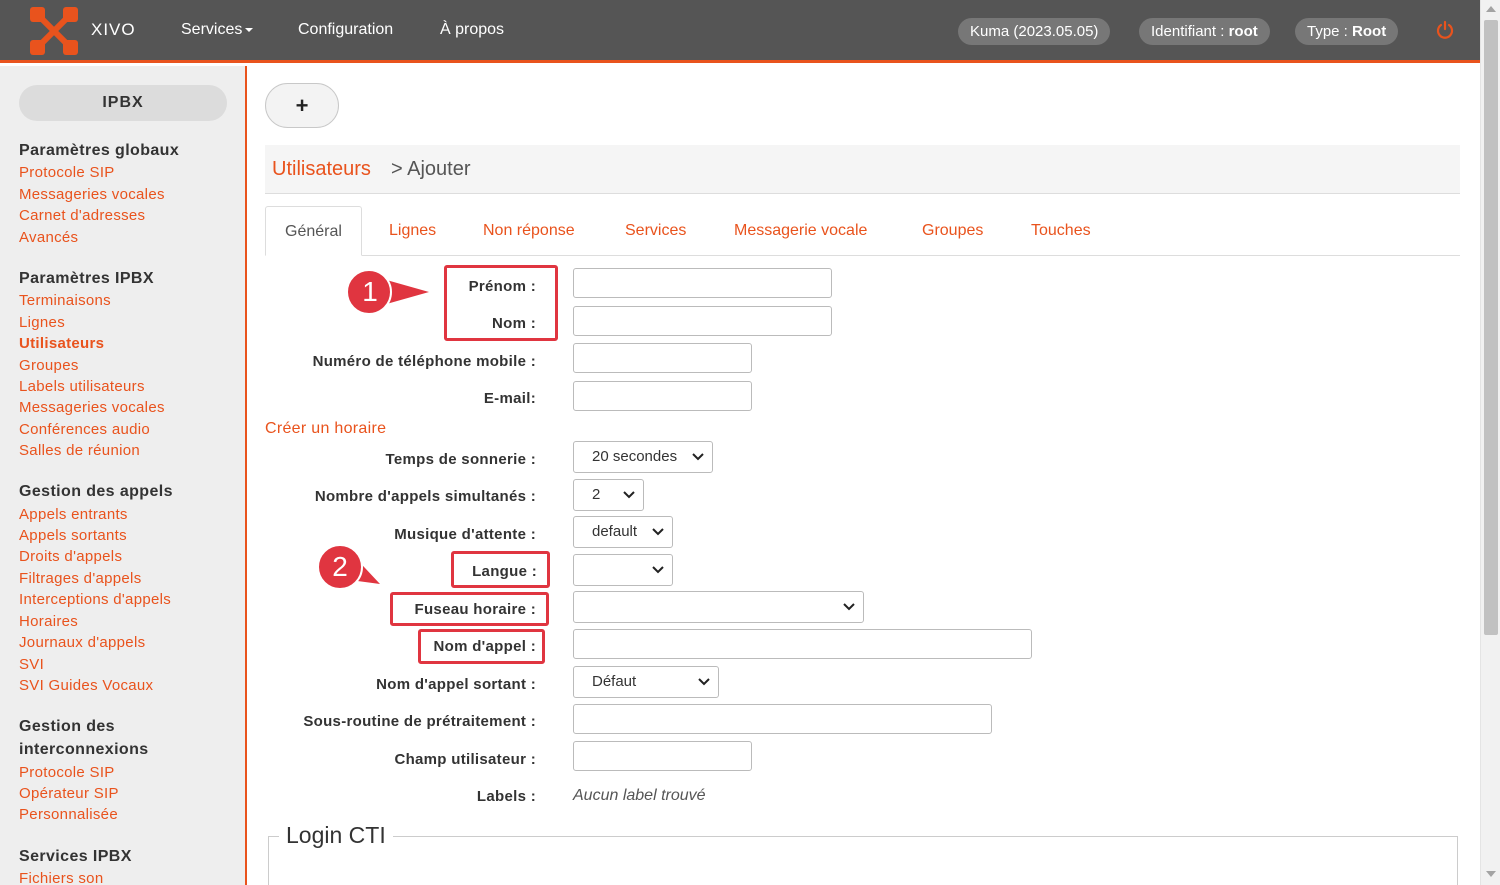 Image resolution: width=1500 pixels, height=885 pixels. I want to click on annotation-box-caller-id, so click(481, 646).